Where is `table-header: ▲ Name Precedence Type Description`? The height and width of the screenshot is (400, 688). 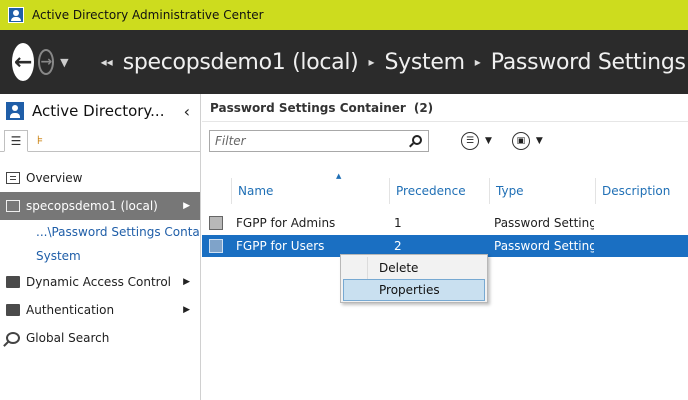
table-header: ▲ Name Precedence Type Description is located at coordinates (445, 188).